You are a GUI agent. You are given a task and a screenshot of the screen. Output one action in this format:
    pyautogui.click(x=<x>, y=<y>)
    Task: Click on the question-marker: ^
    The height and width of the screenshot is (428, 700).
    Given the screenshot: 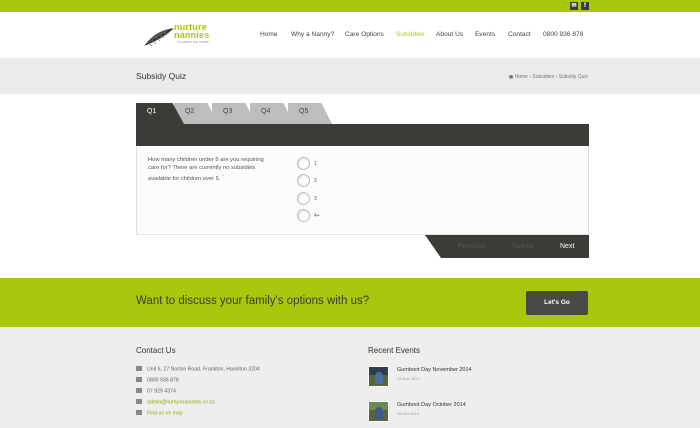 What is the action you would take?
    pyautogui.click(x=223, y=175)
    